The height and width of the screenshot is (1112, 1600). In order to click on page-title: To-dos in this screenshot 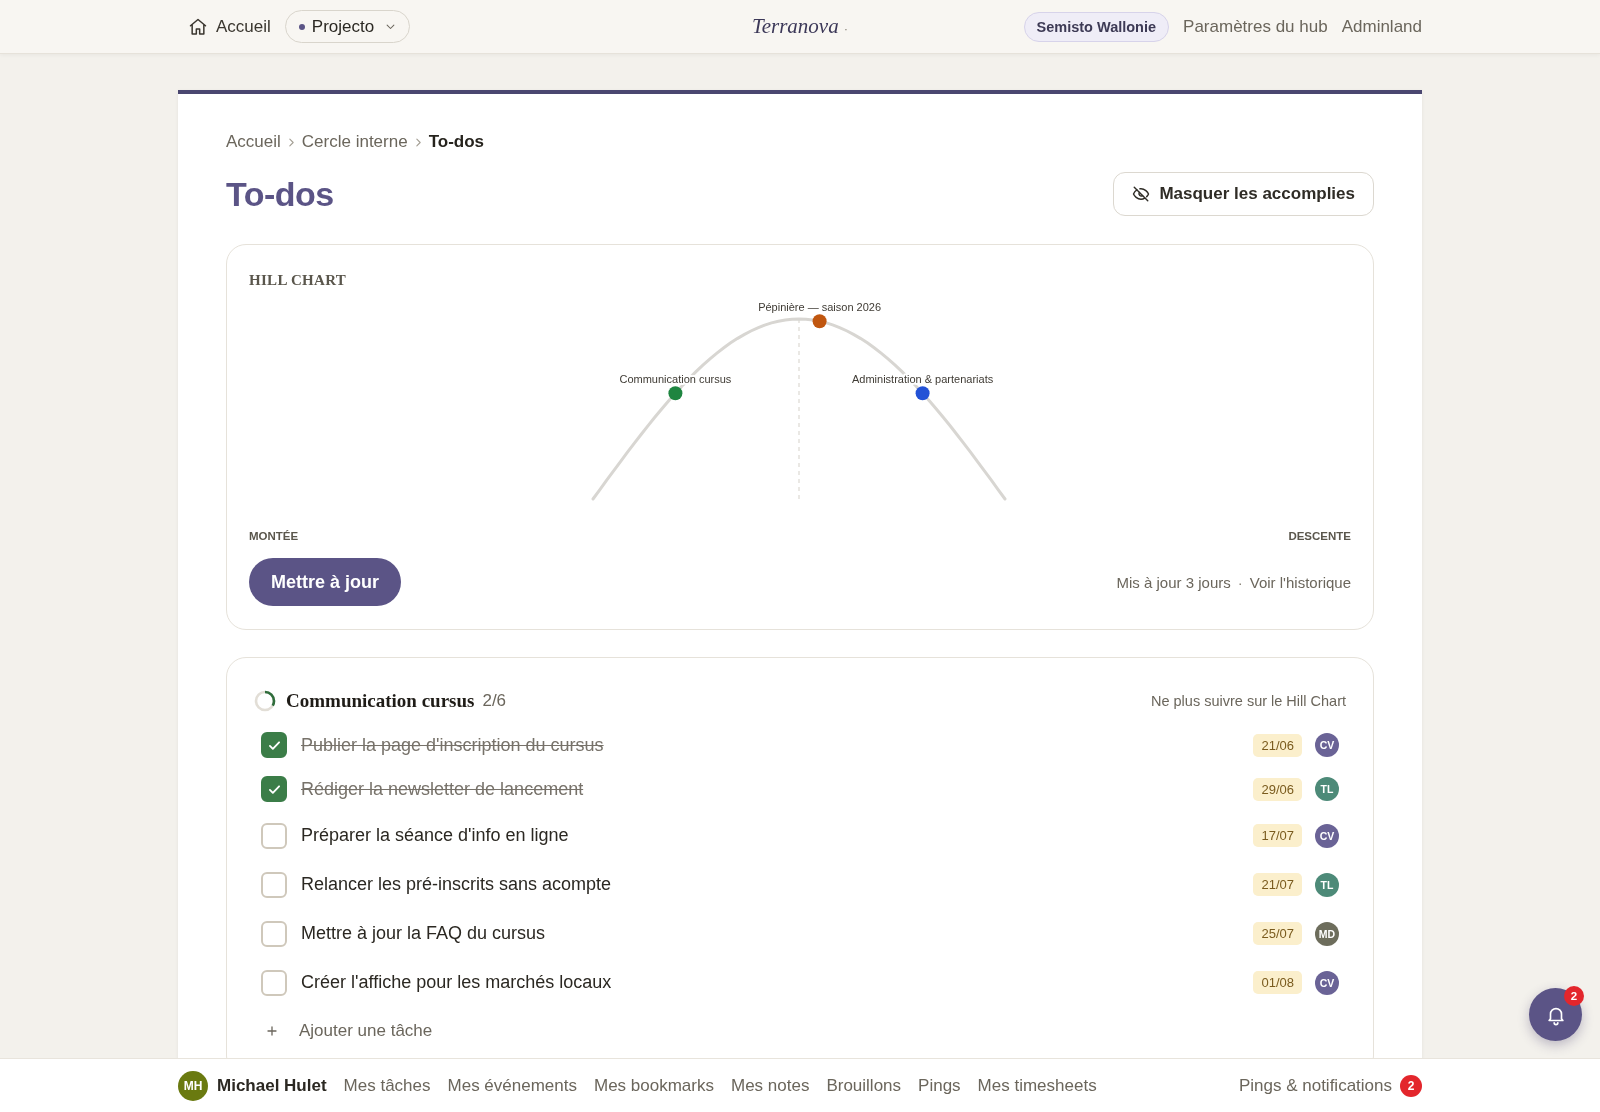, I will do `click(280, 194)`.